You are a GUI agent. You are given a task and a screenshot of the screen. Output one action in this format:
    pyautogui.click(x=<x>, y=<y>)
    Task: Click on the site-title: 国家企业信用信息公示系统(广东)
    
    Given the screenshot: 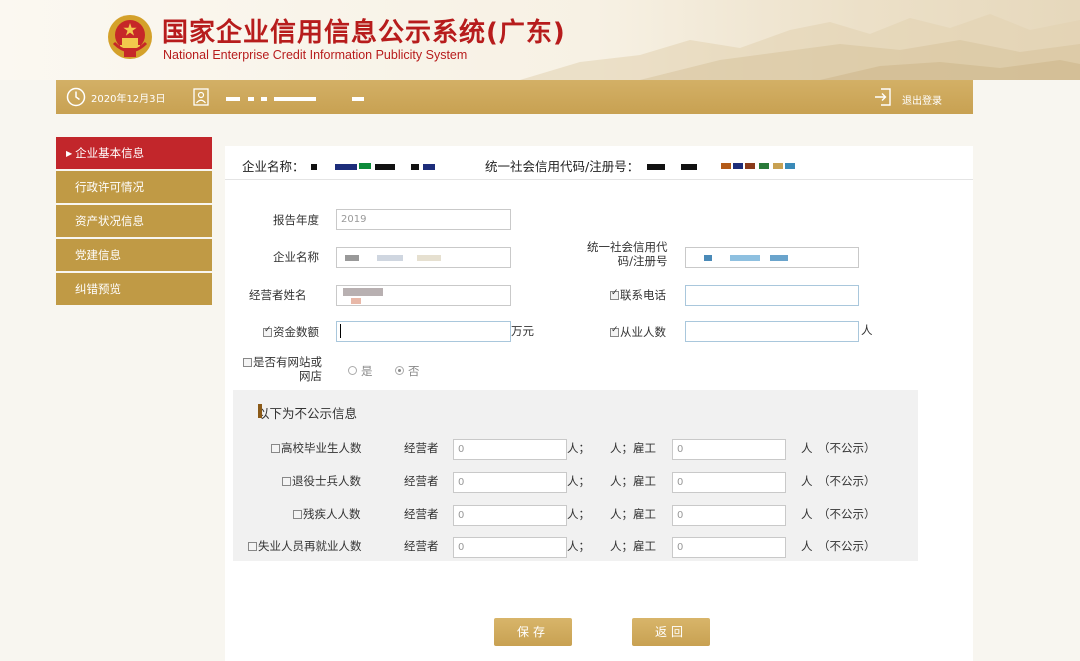 What is the action you would take?
    pyautogui.click(x=364, y=33)
    